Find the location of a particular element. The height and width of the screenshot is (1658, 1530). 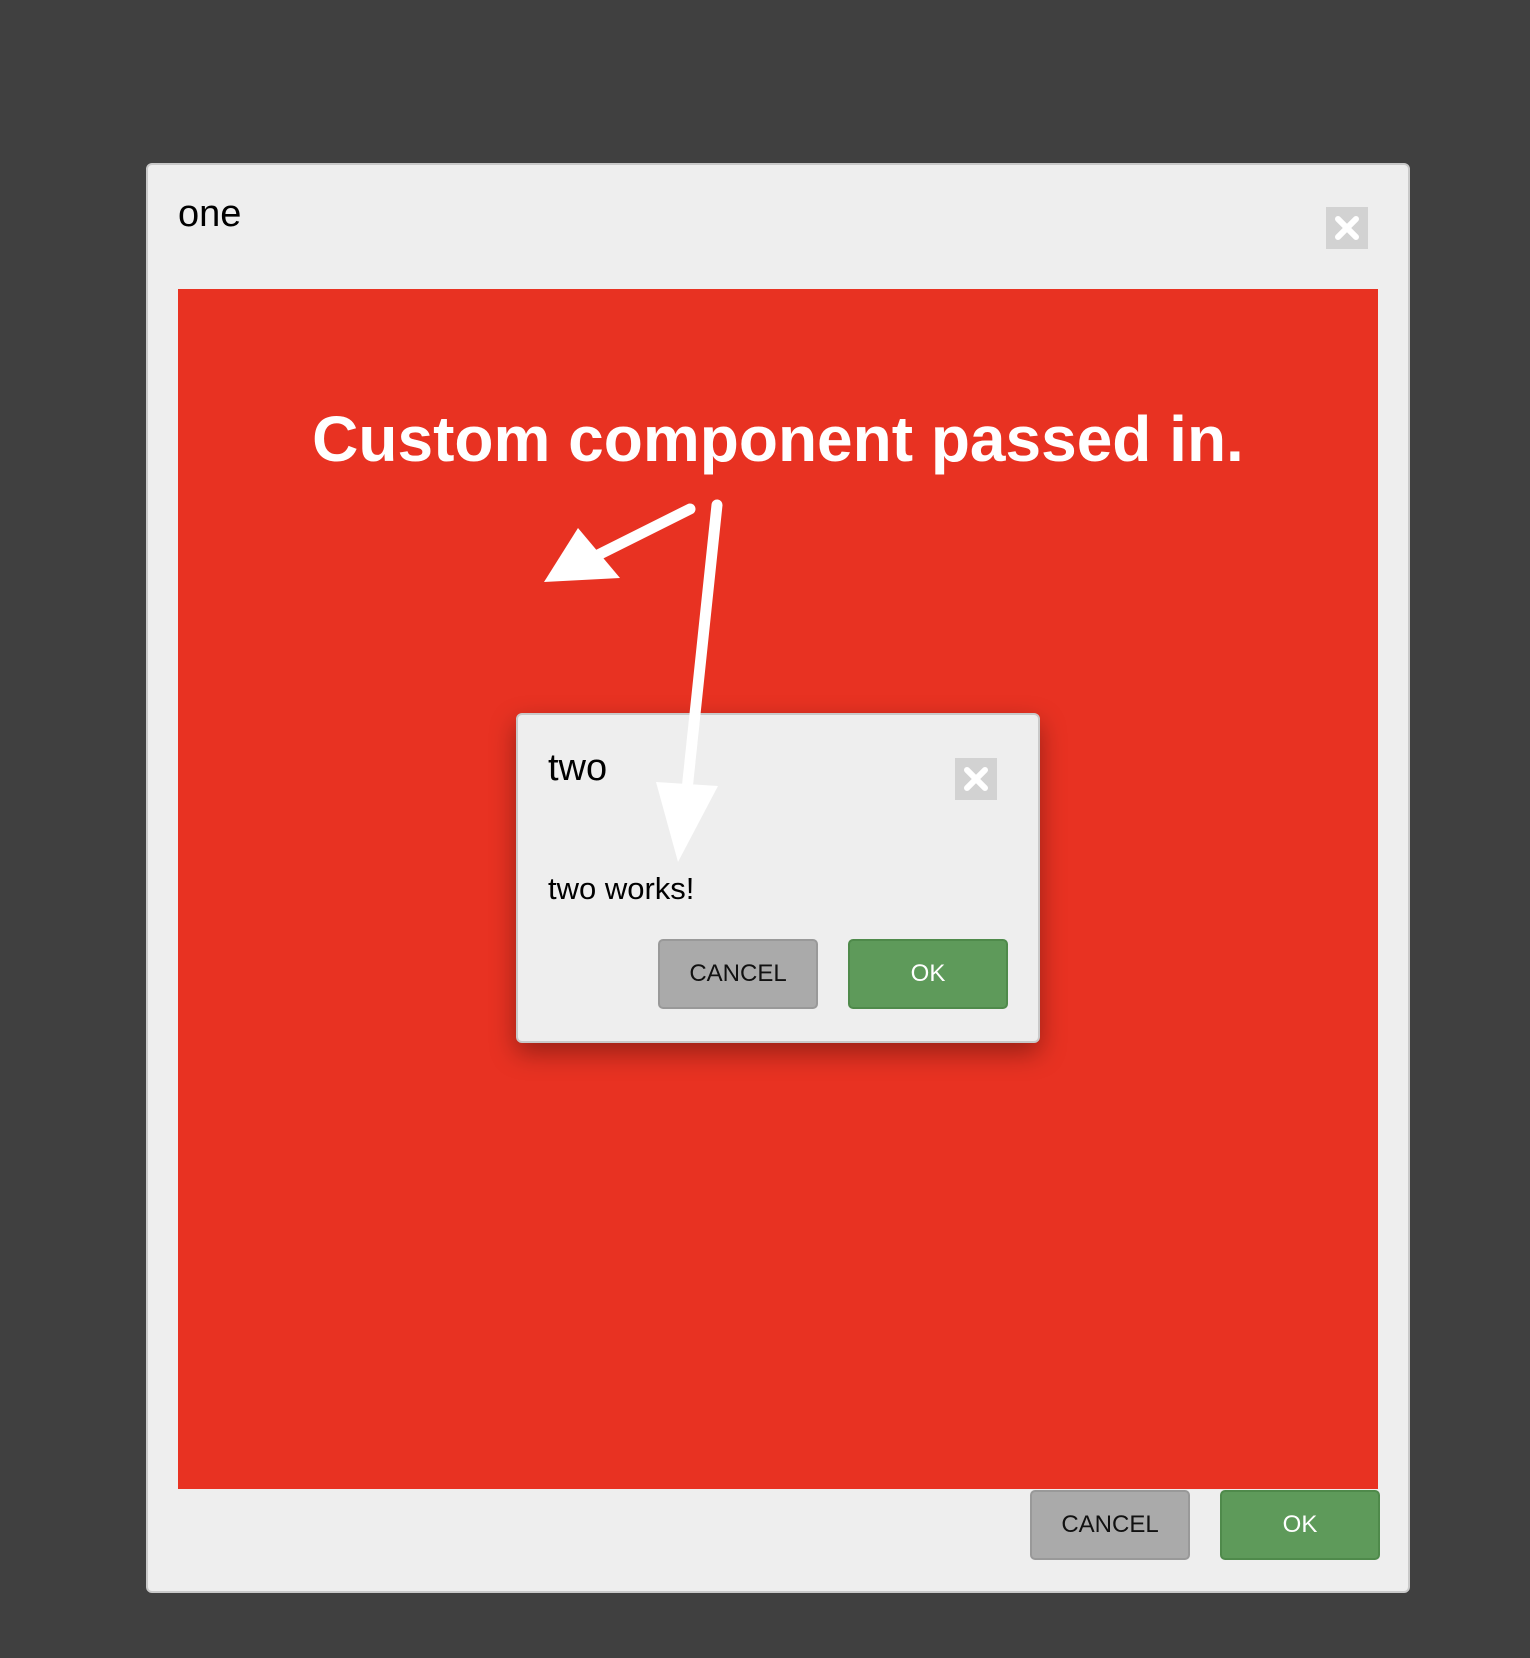

dialog-two-ok-button: OK is located at coordinates (928, 974).